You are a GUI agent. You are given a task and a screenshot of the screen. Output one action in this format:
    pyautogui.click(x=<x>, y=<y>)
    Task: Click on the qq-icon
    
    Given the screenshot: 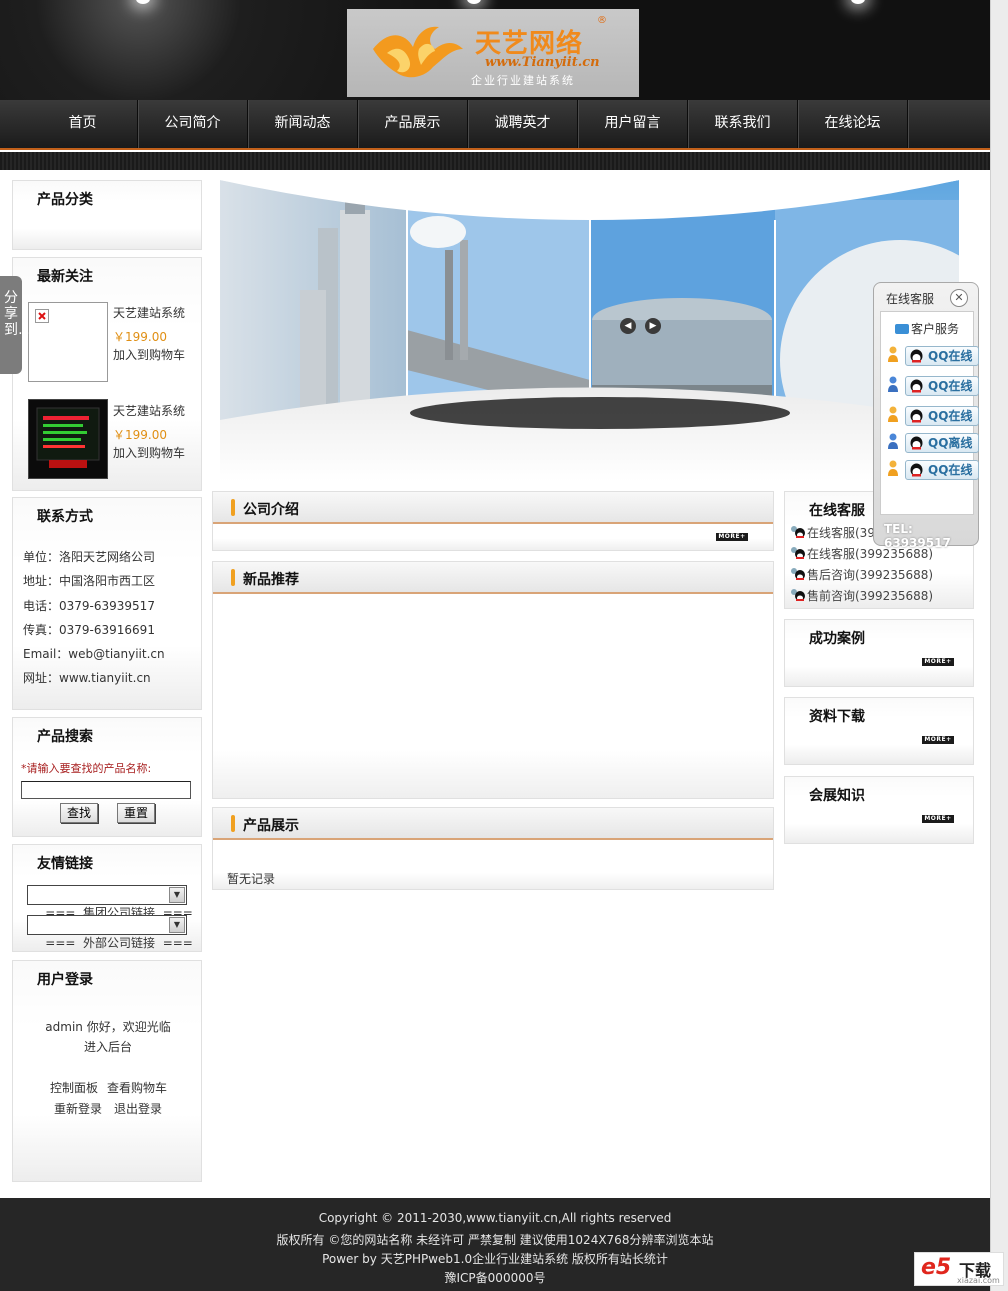 What is the action you would take?
    pyautogui.click(x=798, y=595)
    